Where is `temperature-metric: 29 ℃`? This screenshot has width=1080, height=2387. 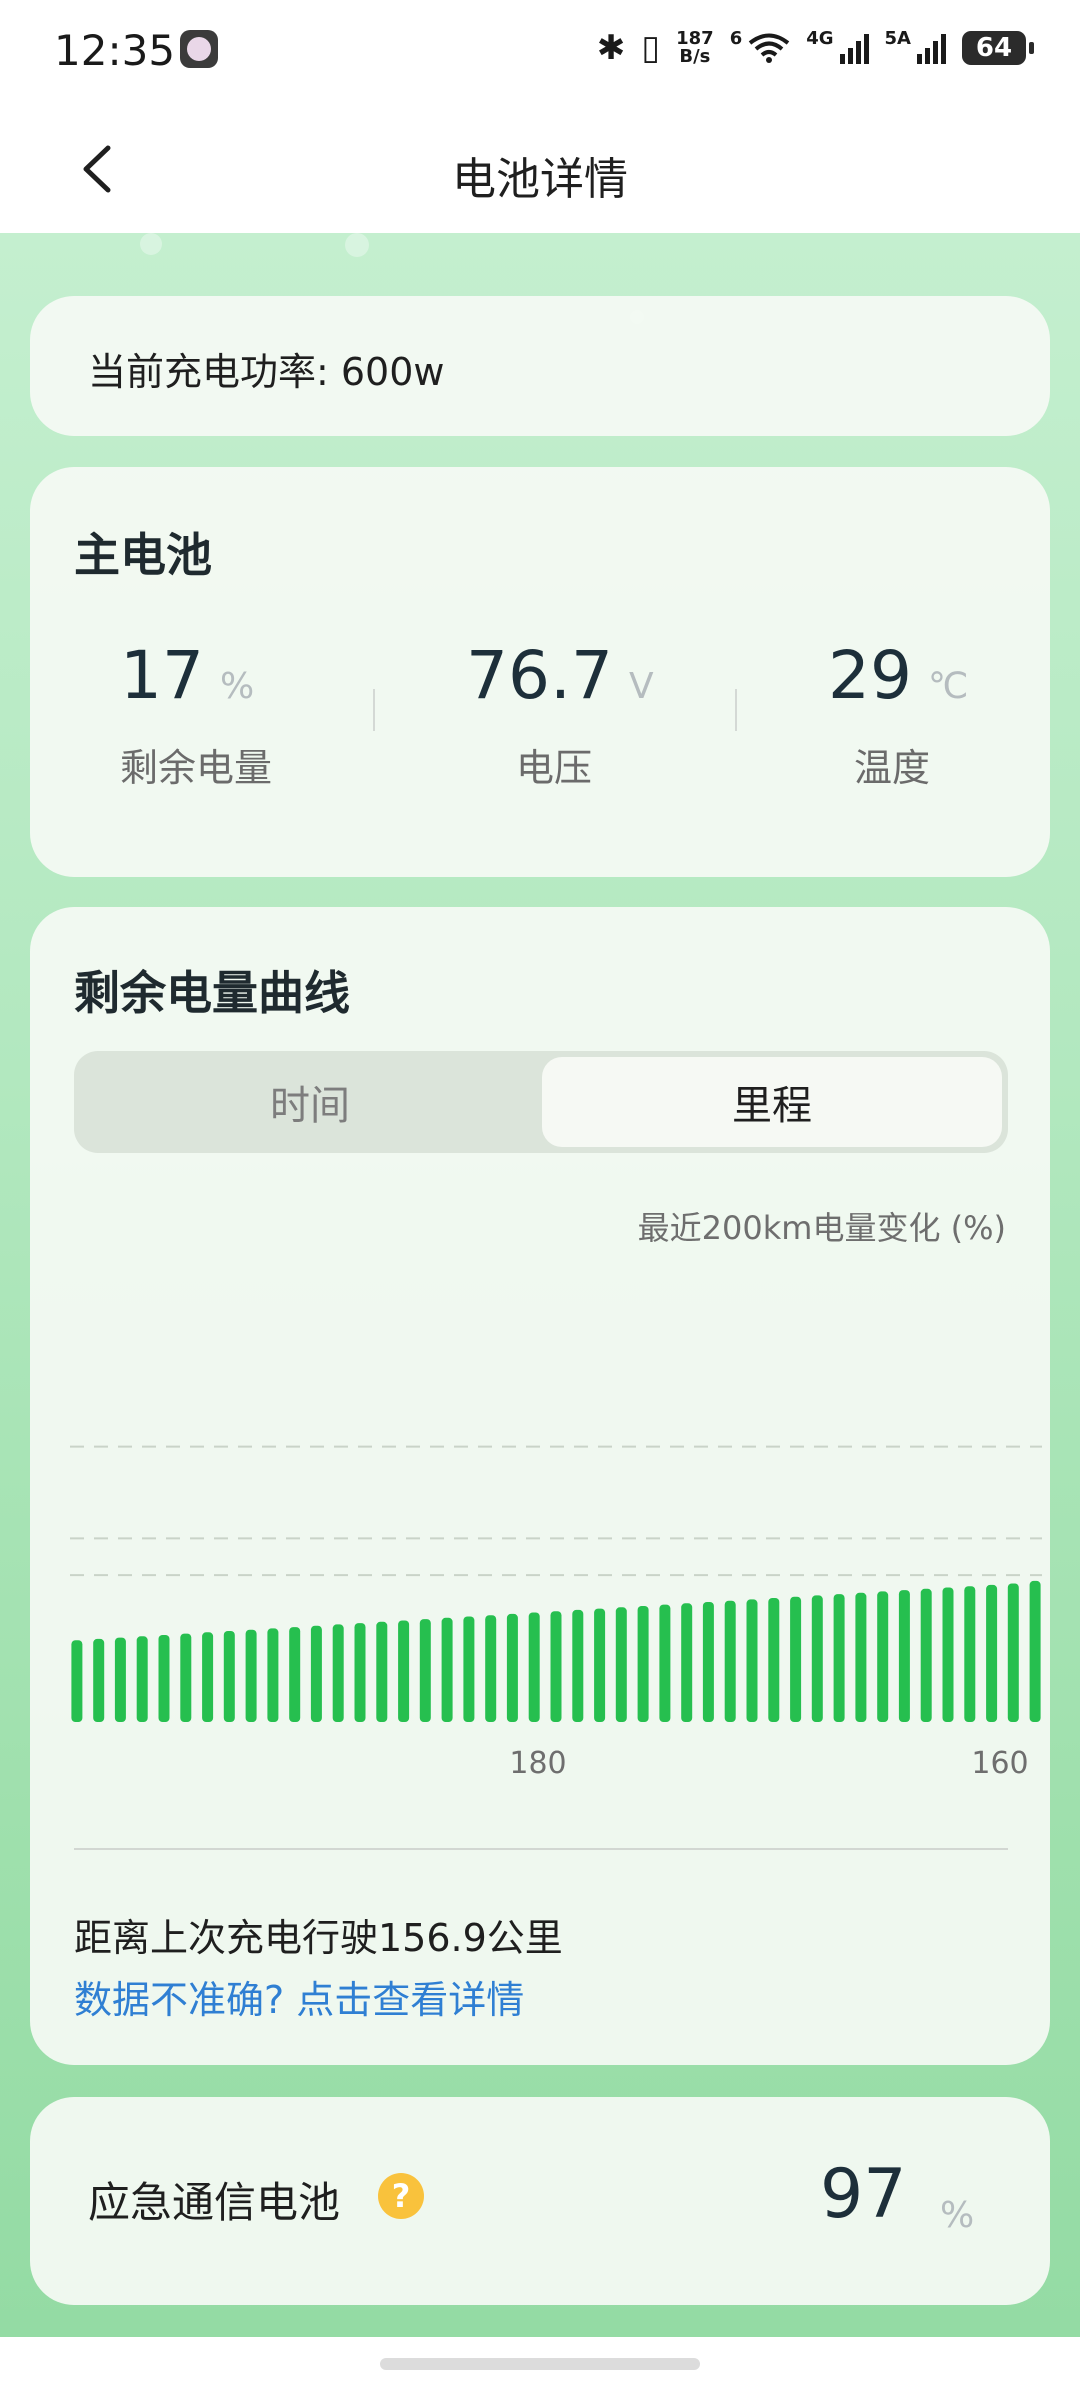
temperature-metric: 29 ℃ is located at coordinates (898, 675).